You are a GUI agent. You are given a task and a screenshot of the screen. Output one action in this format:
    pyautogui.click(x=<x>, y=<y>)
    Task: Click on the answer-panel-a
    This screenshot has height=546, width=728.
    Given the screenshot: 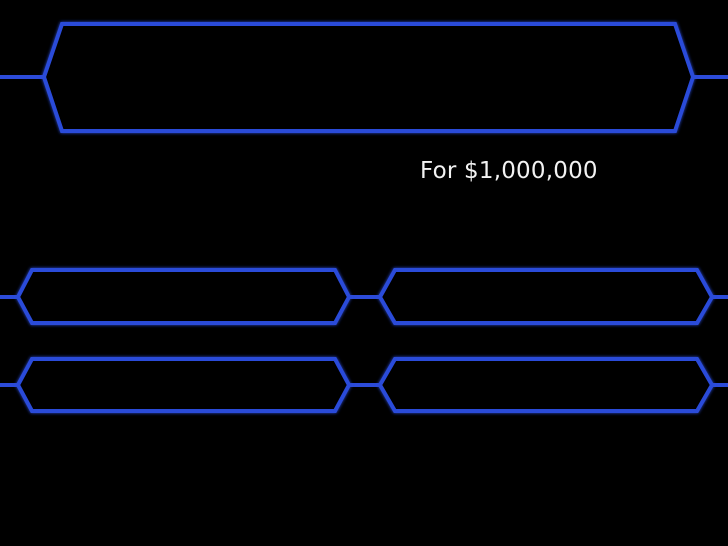 What is the action you would take?
    pyautogui.click(x=183, y=296)
    